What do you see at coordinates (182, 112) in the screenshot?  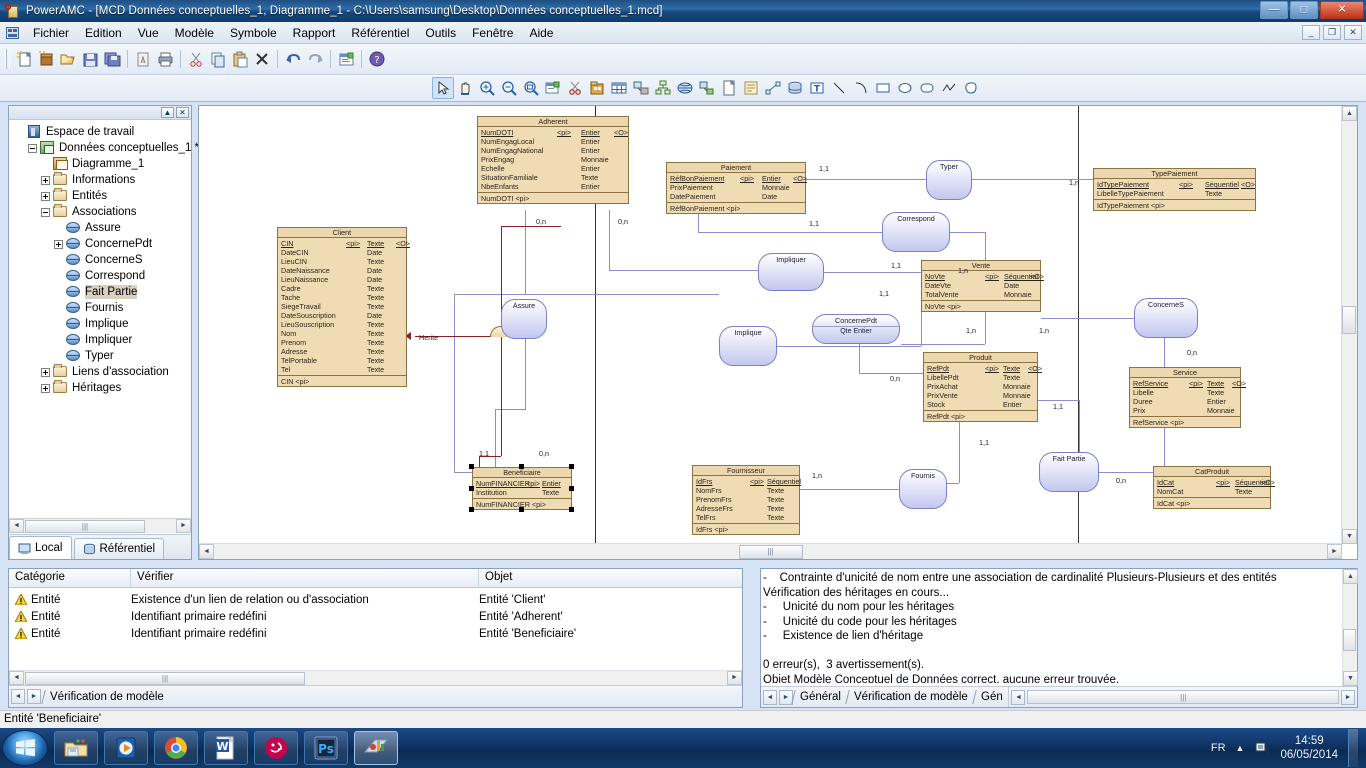 I see `browser-close-button: ✕` at bounding box center [182, 112].